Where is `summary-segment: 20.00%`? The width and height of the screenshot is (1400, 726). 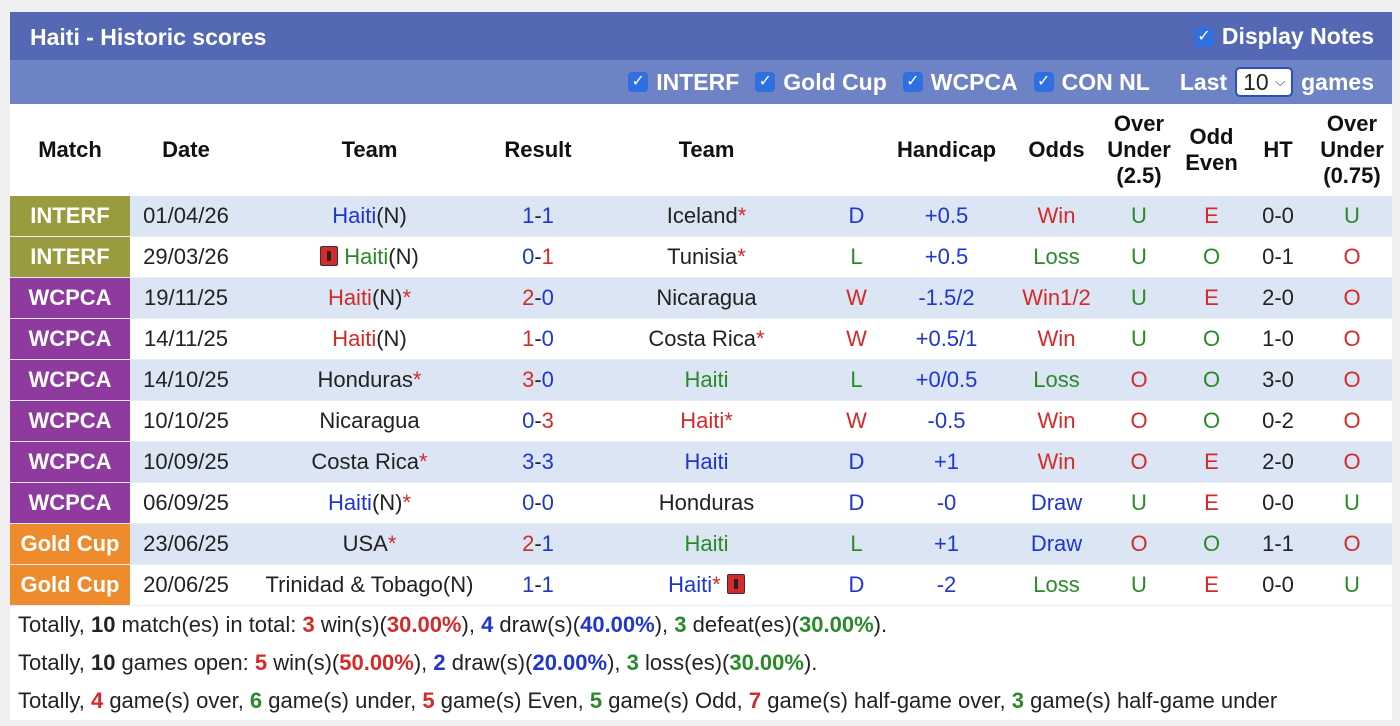
summary-segment: 20.00% is located at coordinates (570, 662).